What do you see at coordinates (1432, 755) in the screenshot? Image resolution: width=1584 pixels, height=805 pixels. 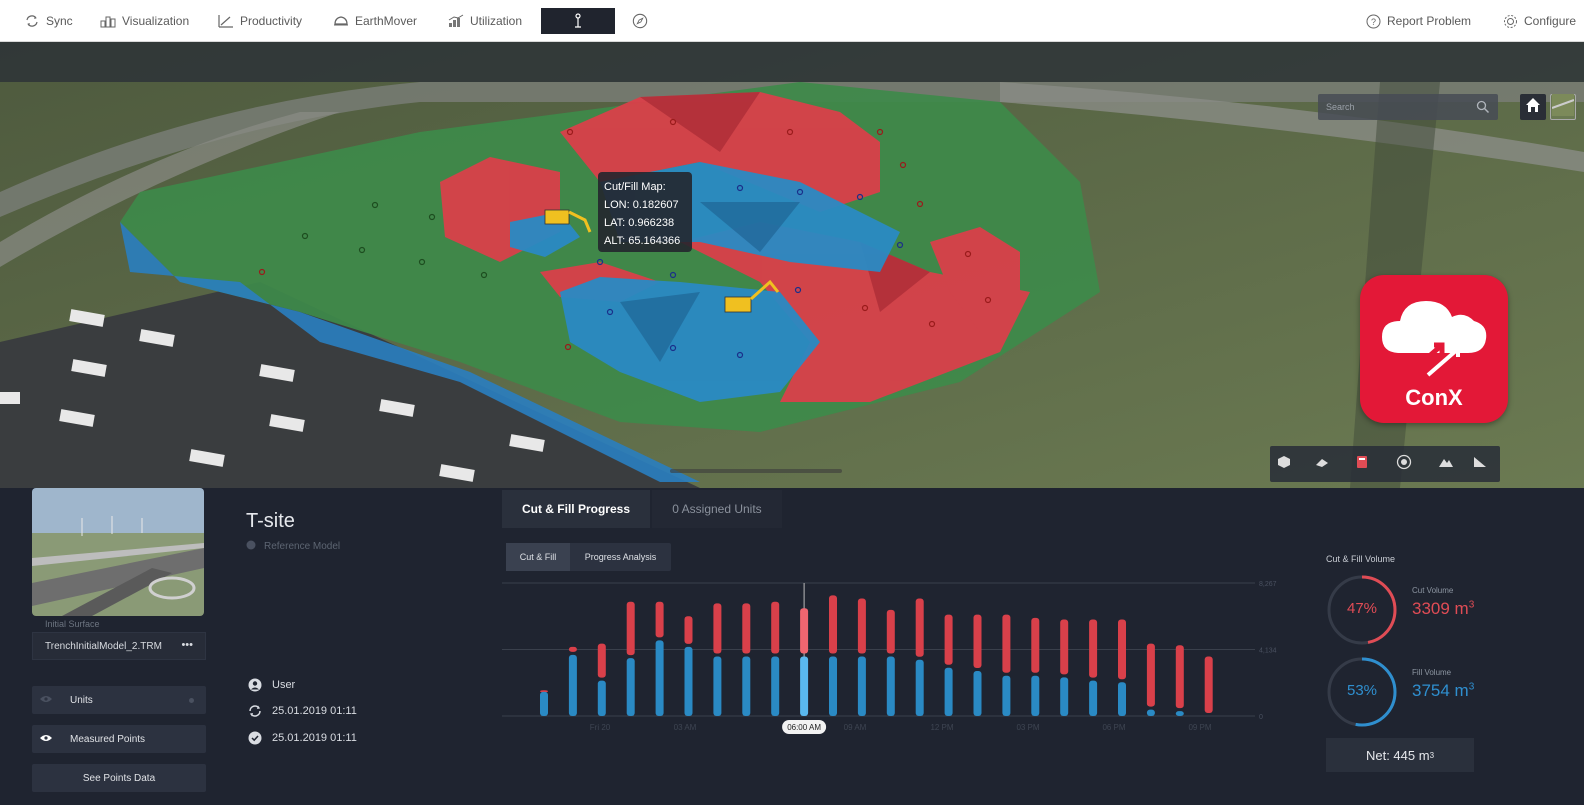 I see `net-volume-unit: 3` at bounding box center [1432, 755].